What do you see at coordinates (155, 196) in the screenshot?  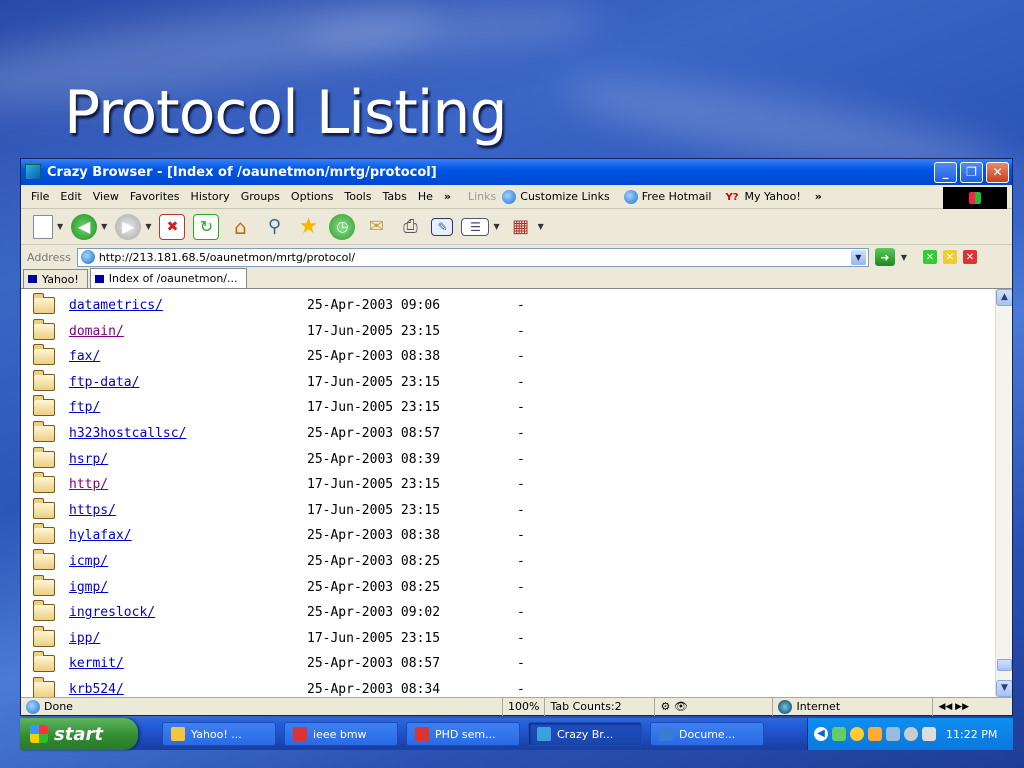 I see `menu-favorites: Favorites` at bounding box center [155, 196].